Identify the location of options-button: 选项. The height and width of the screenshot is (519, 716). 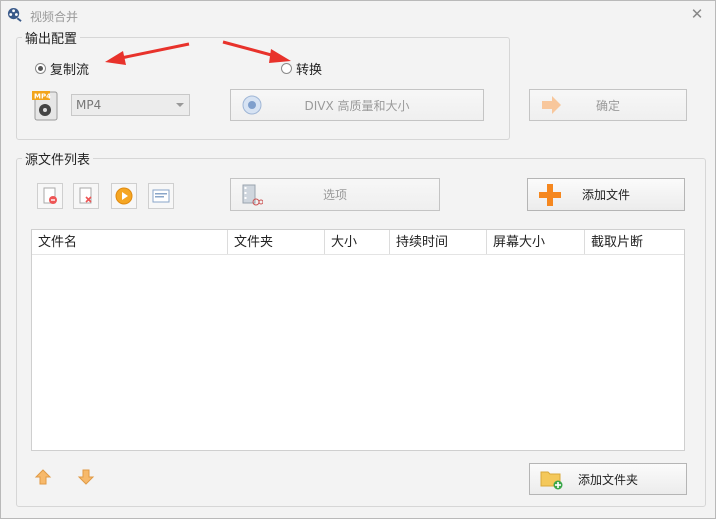
(335, 194).